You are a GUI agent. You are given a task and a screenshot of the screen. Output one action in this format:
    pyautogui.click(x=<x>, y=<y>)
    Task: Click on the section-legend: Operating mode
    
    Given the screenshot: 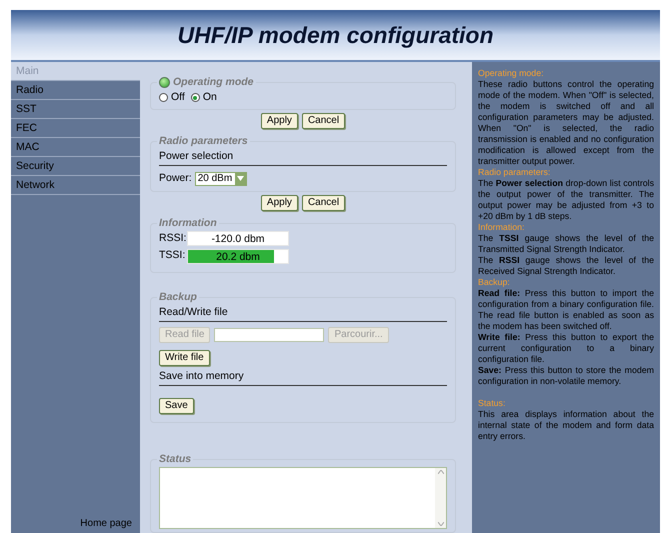 What is the action you would take?
    pyautogui.click(x=213, y=82)
    